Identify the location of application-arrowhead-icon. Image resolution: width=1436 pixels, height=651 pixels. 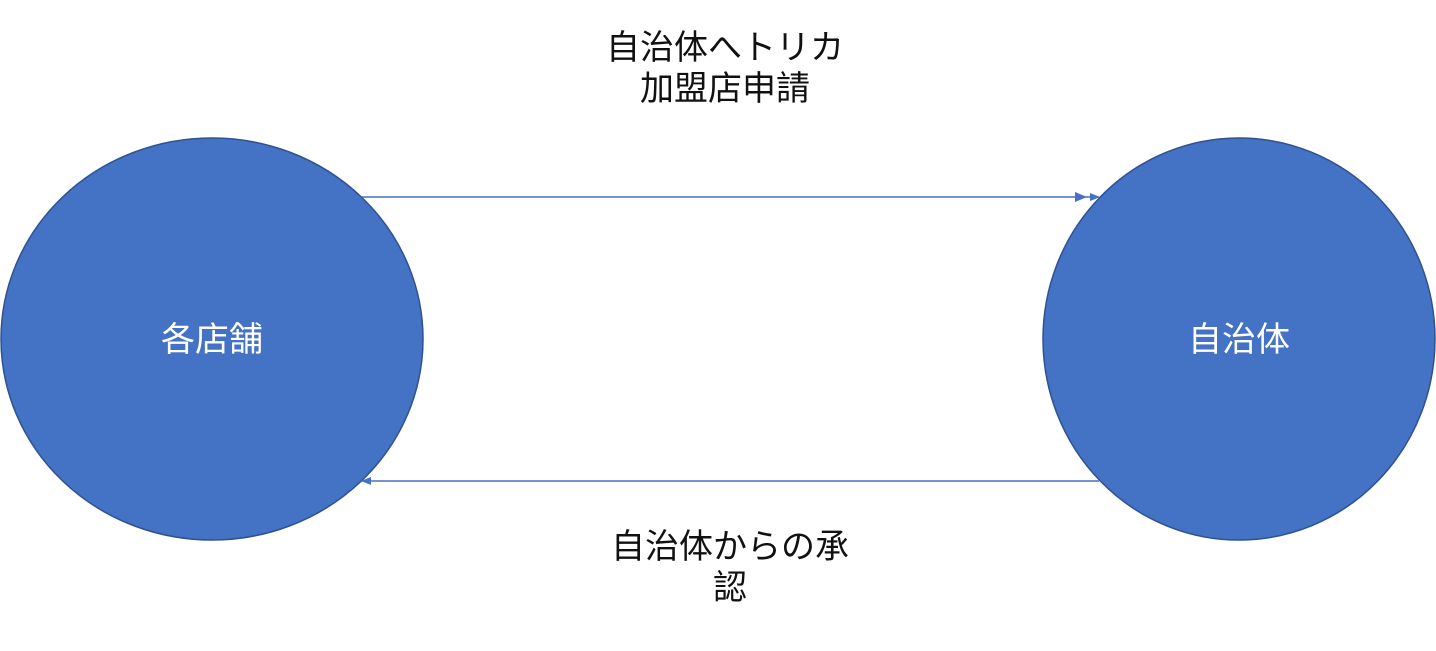
(1081, 197).